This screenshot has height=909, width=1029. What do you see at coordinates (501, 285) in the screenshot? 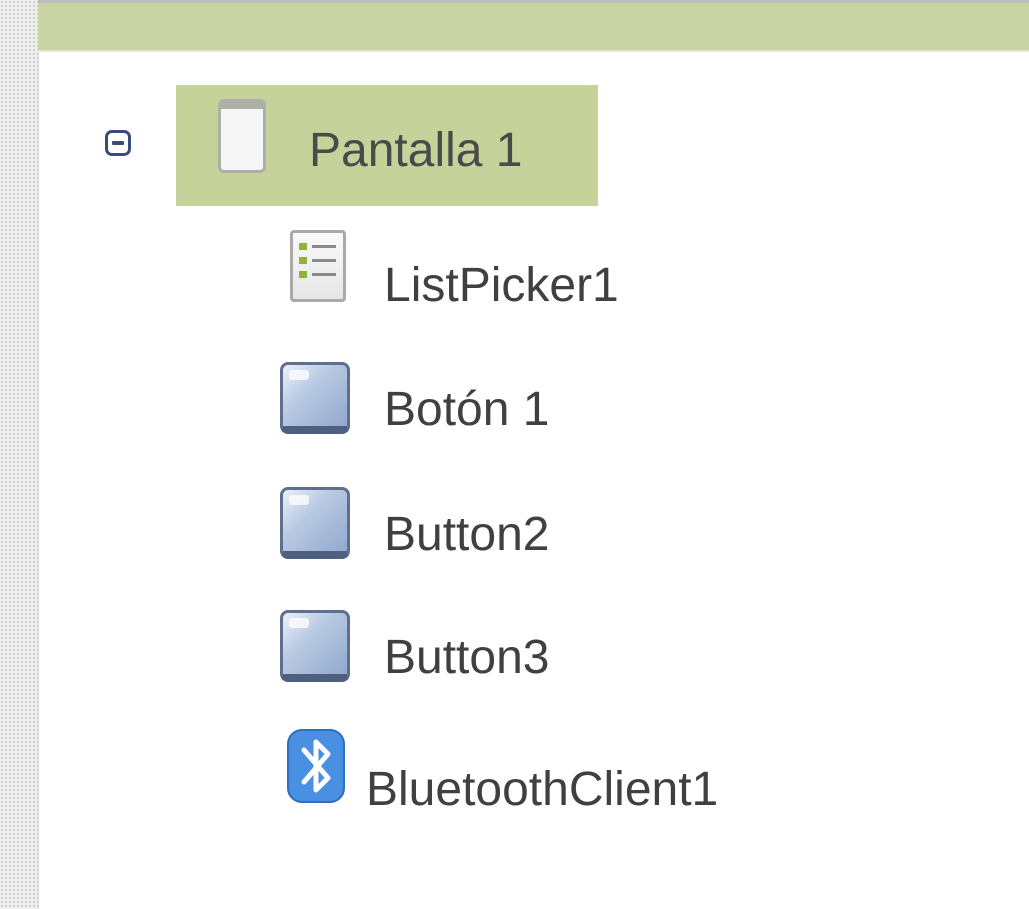
I see `tree-node-label: ListPicker1` at bounding box center [501, 285].